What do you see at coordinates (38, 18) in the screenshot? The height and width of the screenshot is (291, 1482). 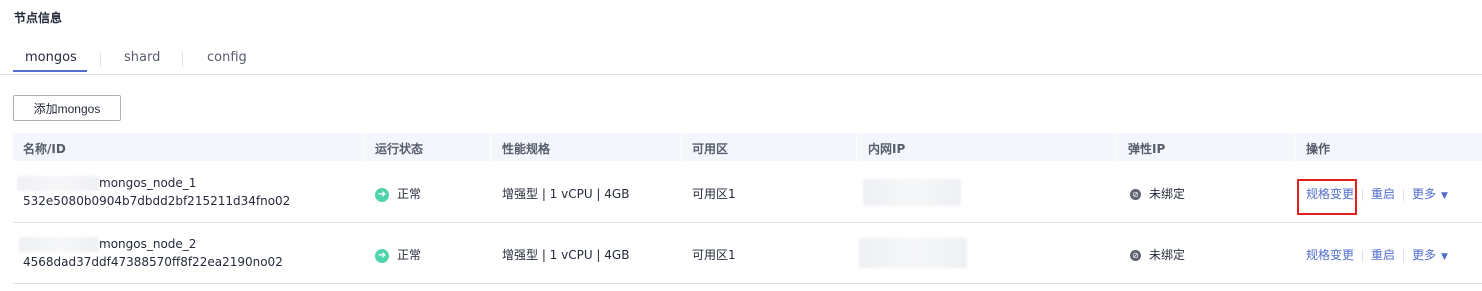 I see `section-title: 节点信息` at bounding box center [38, 18].